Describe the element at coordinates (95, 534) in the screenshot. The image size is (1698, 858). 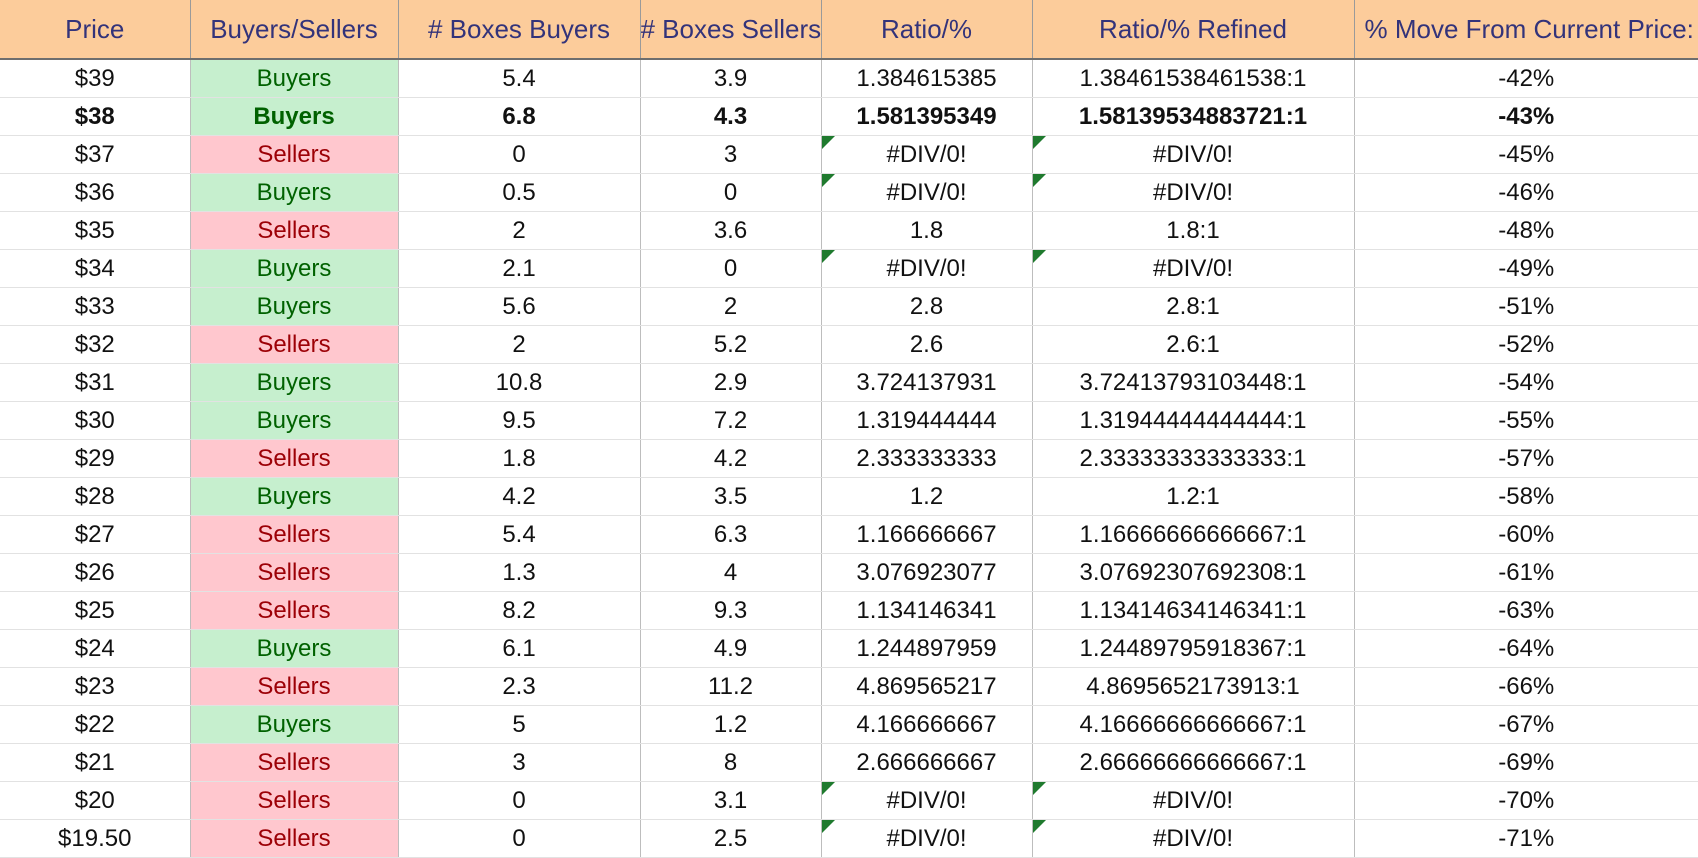
I see `cell-price: $27` at that location.